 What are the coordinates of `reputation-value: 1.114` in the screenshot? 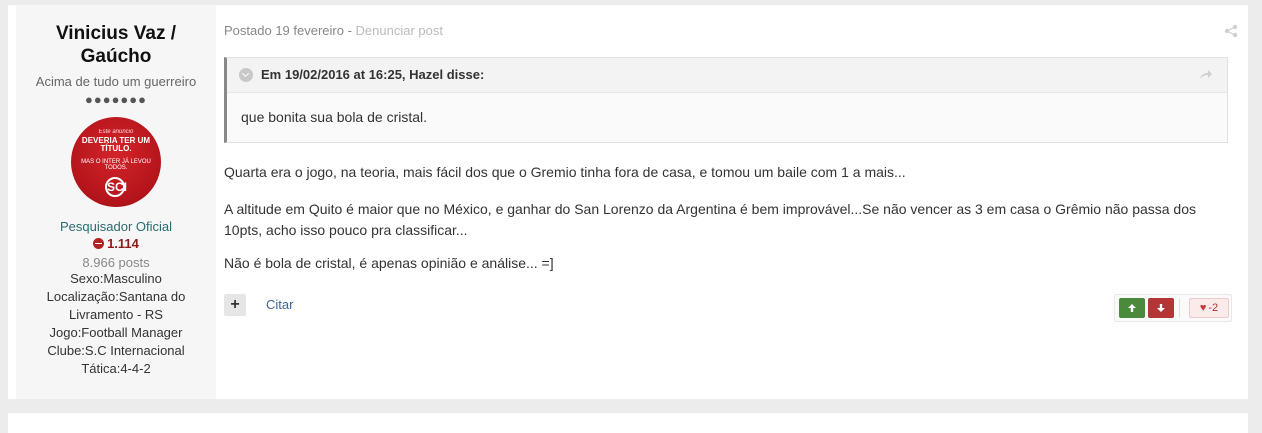 It's located at (123, 243).